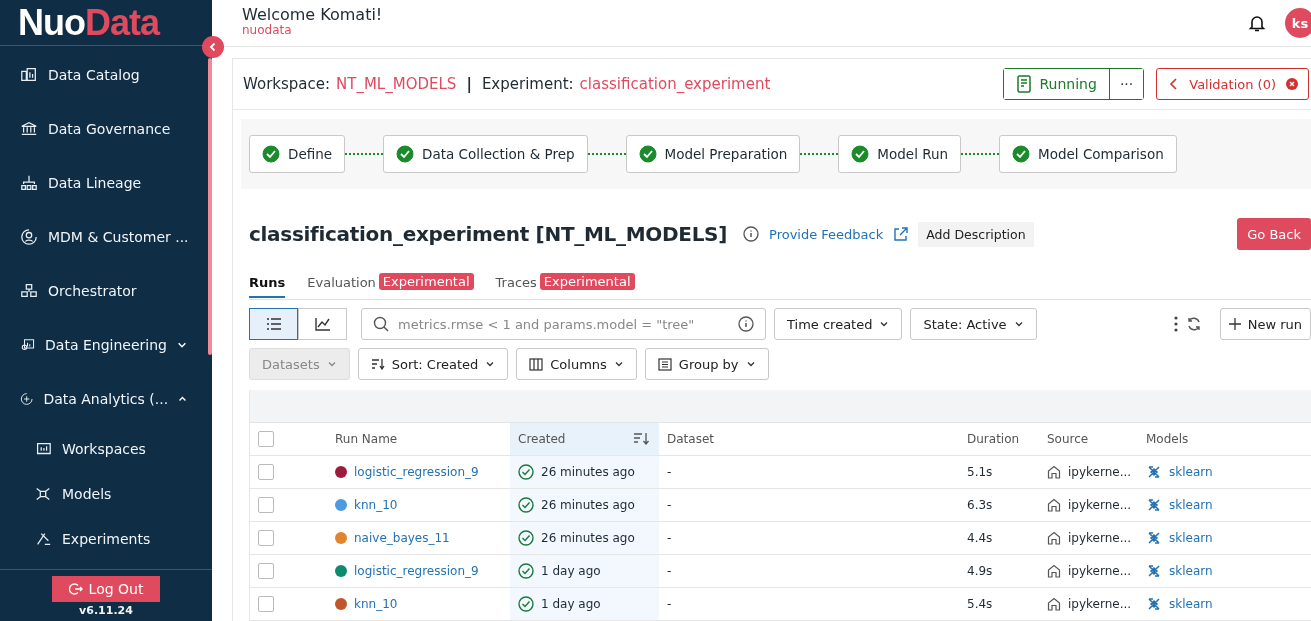 Image resolution: width=1311 pixels, height=621 pixels. What do you see at coordinates (576, 364) in the screenshot?
I see `columns-dropdown: Columns` at bounding box center [576, 364].